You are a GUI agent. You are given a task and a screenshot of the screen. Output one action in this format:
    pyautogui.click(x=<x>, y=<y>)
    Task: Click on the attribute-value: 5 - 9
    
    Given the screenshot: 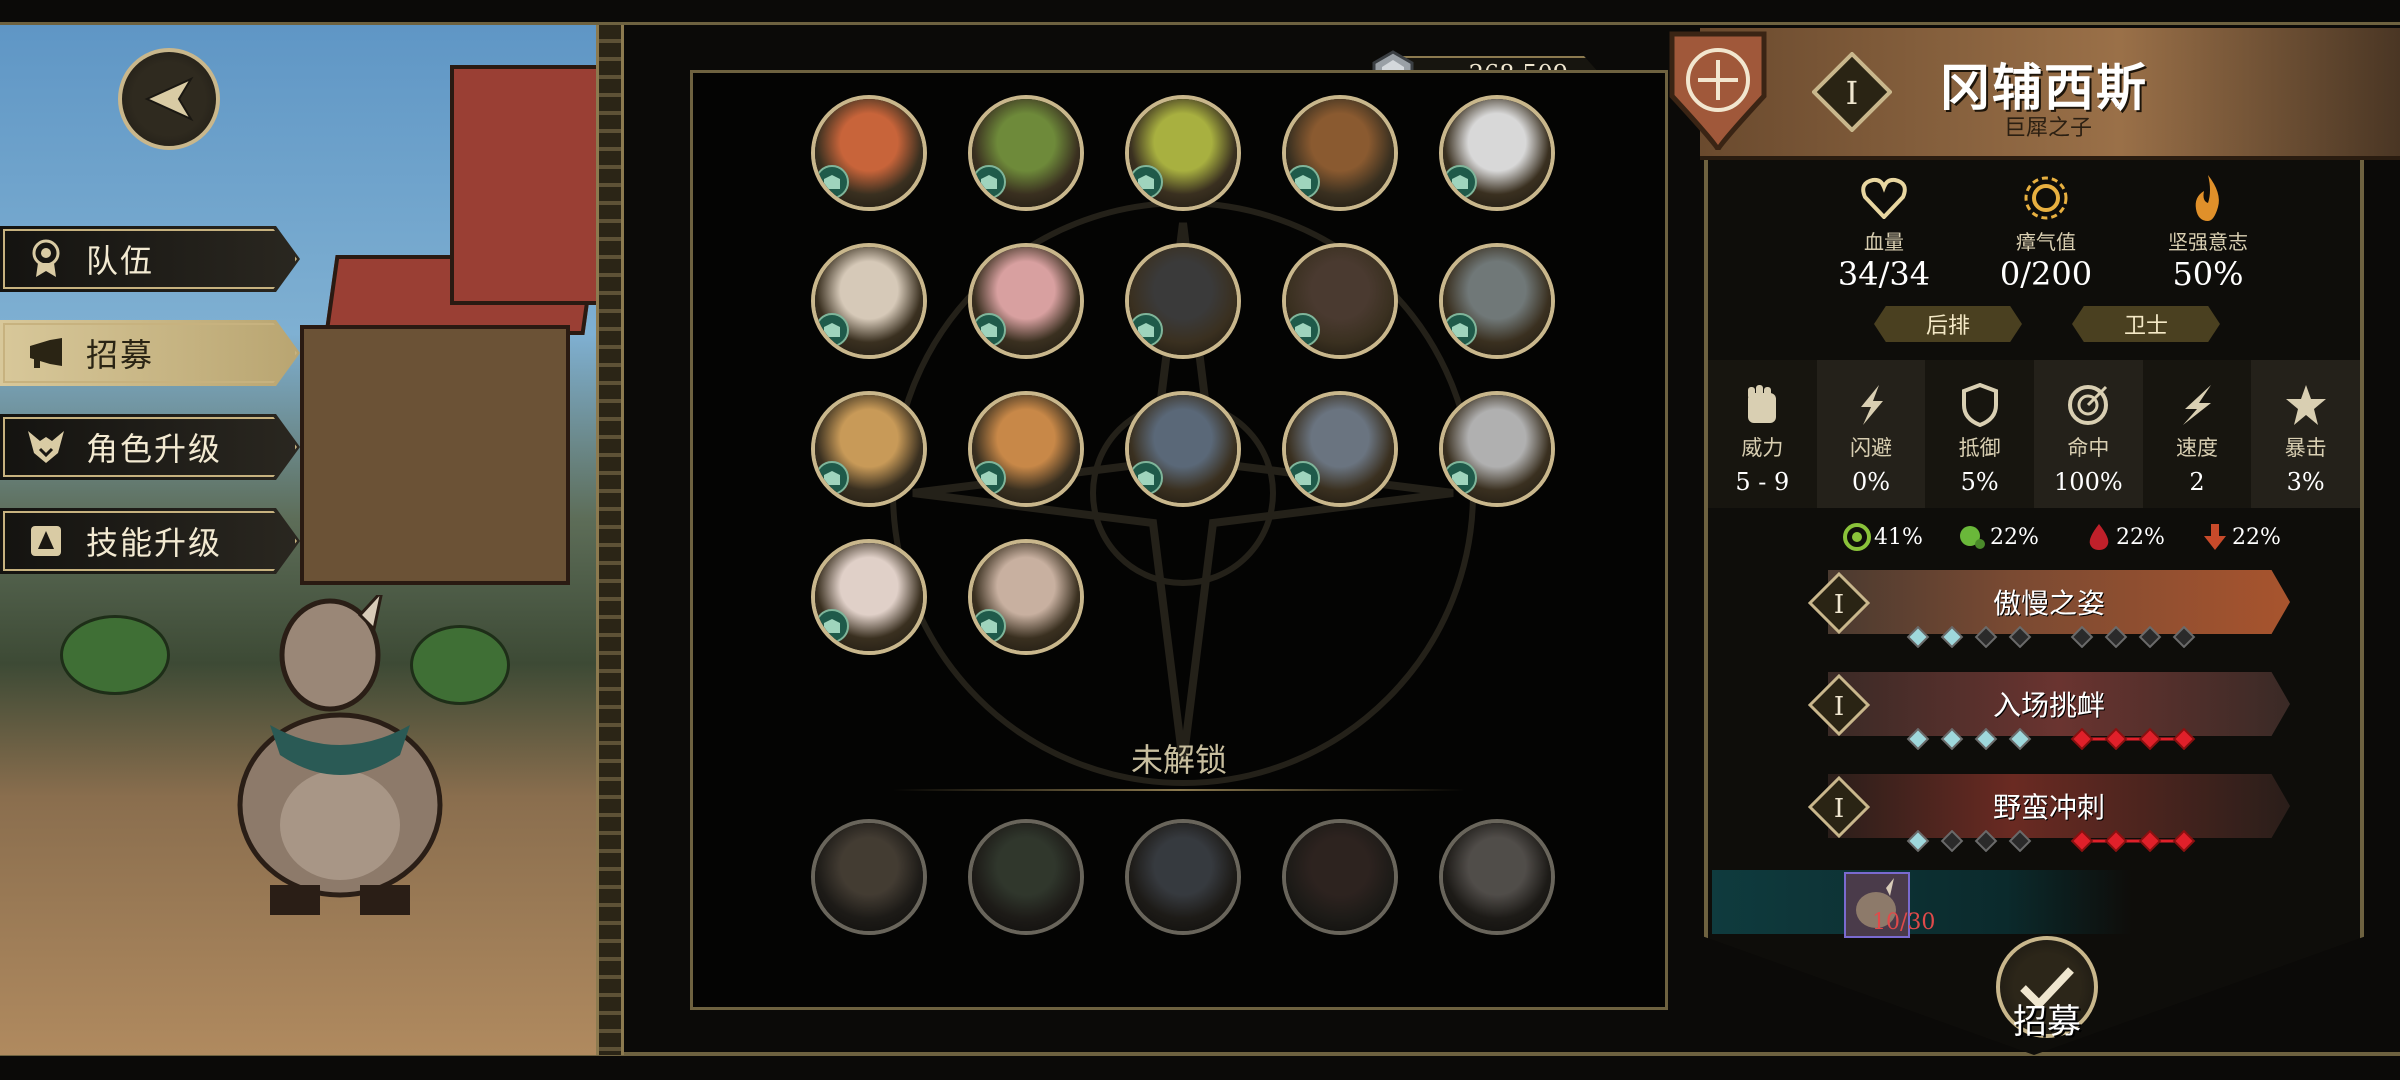 What is the action you would take?
    pyautogui.click(x=1762, y=482)
    